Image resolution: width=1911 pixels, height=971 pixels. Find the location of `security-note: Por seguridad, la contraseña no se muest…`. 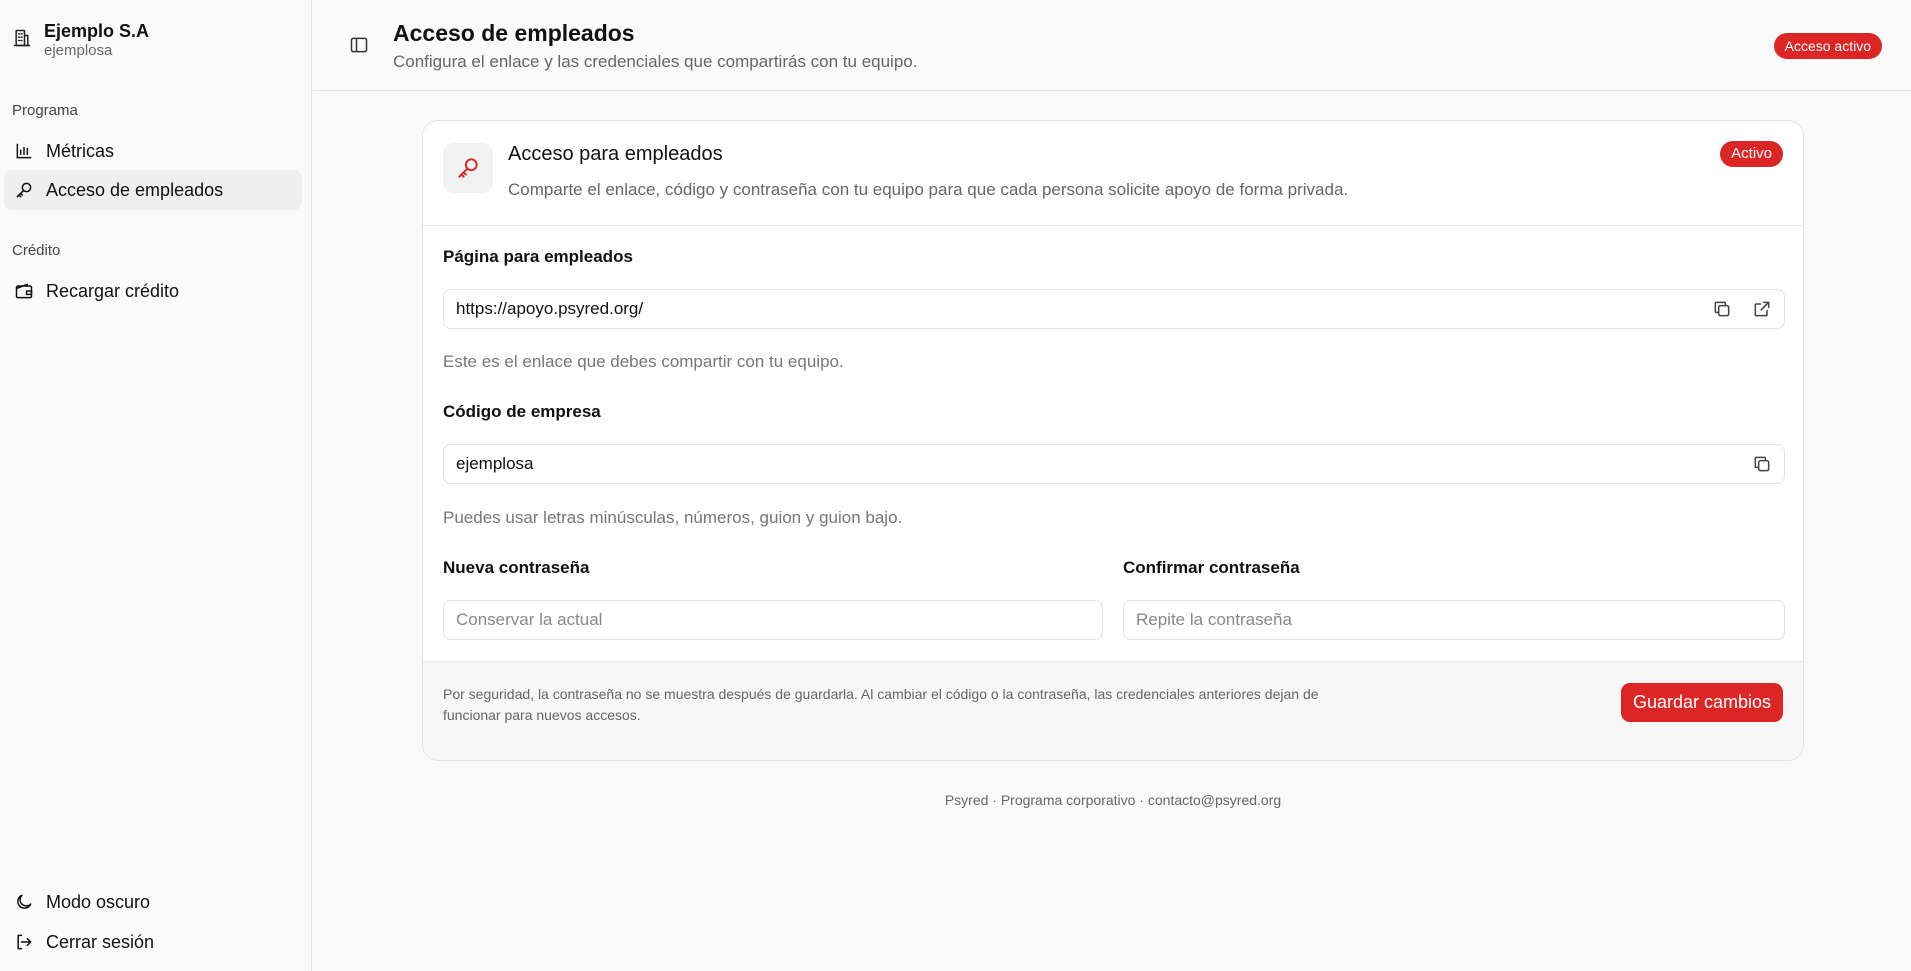

security-note: Por seguridad, la contraseña no se muest… is located at coordinates (881, 704).